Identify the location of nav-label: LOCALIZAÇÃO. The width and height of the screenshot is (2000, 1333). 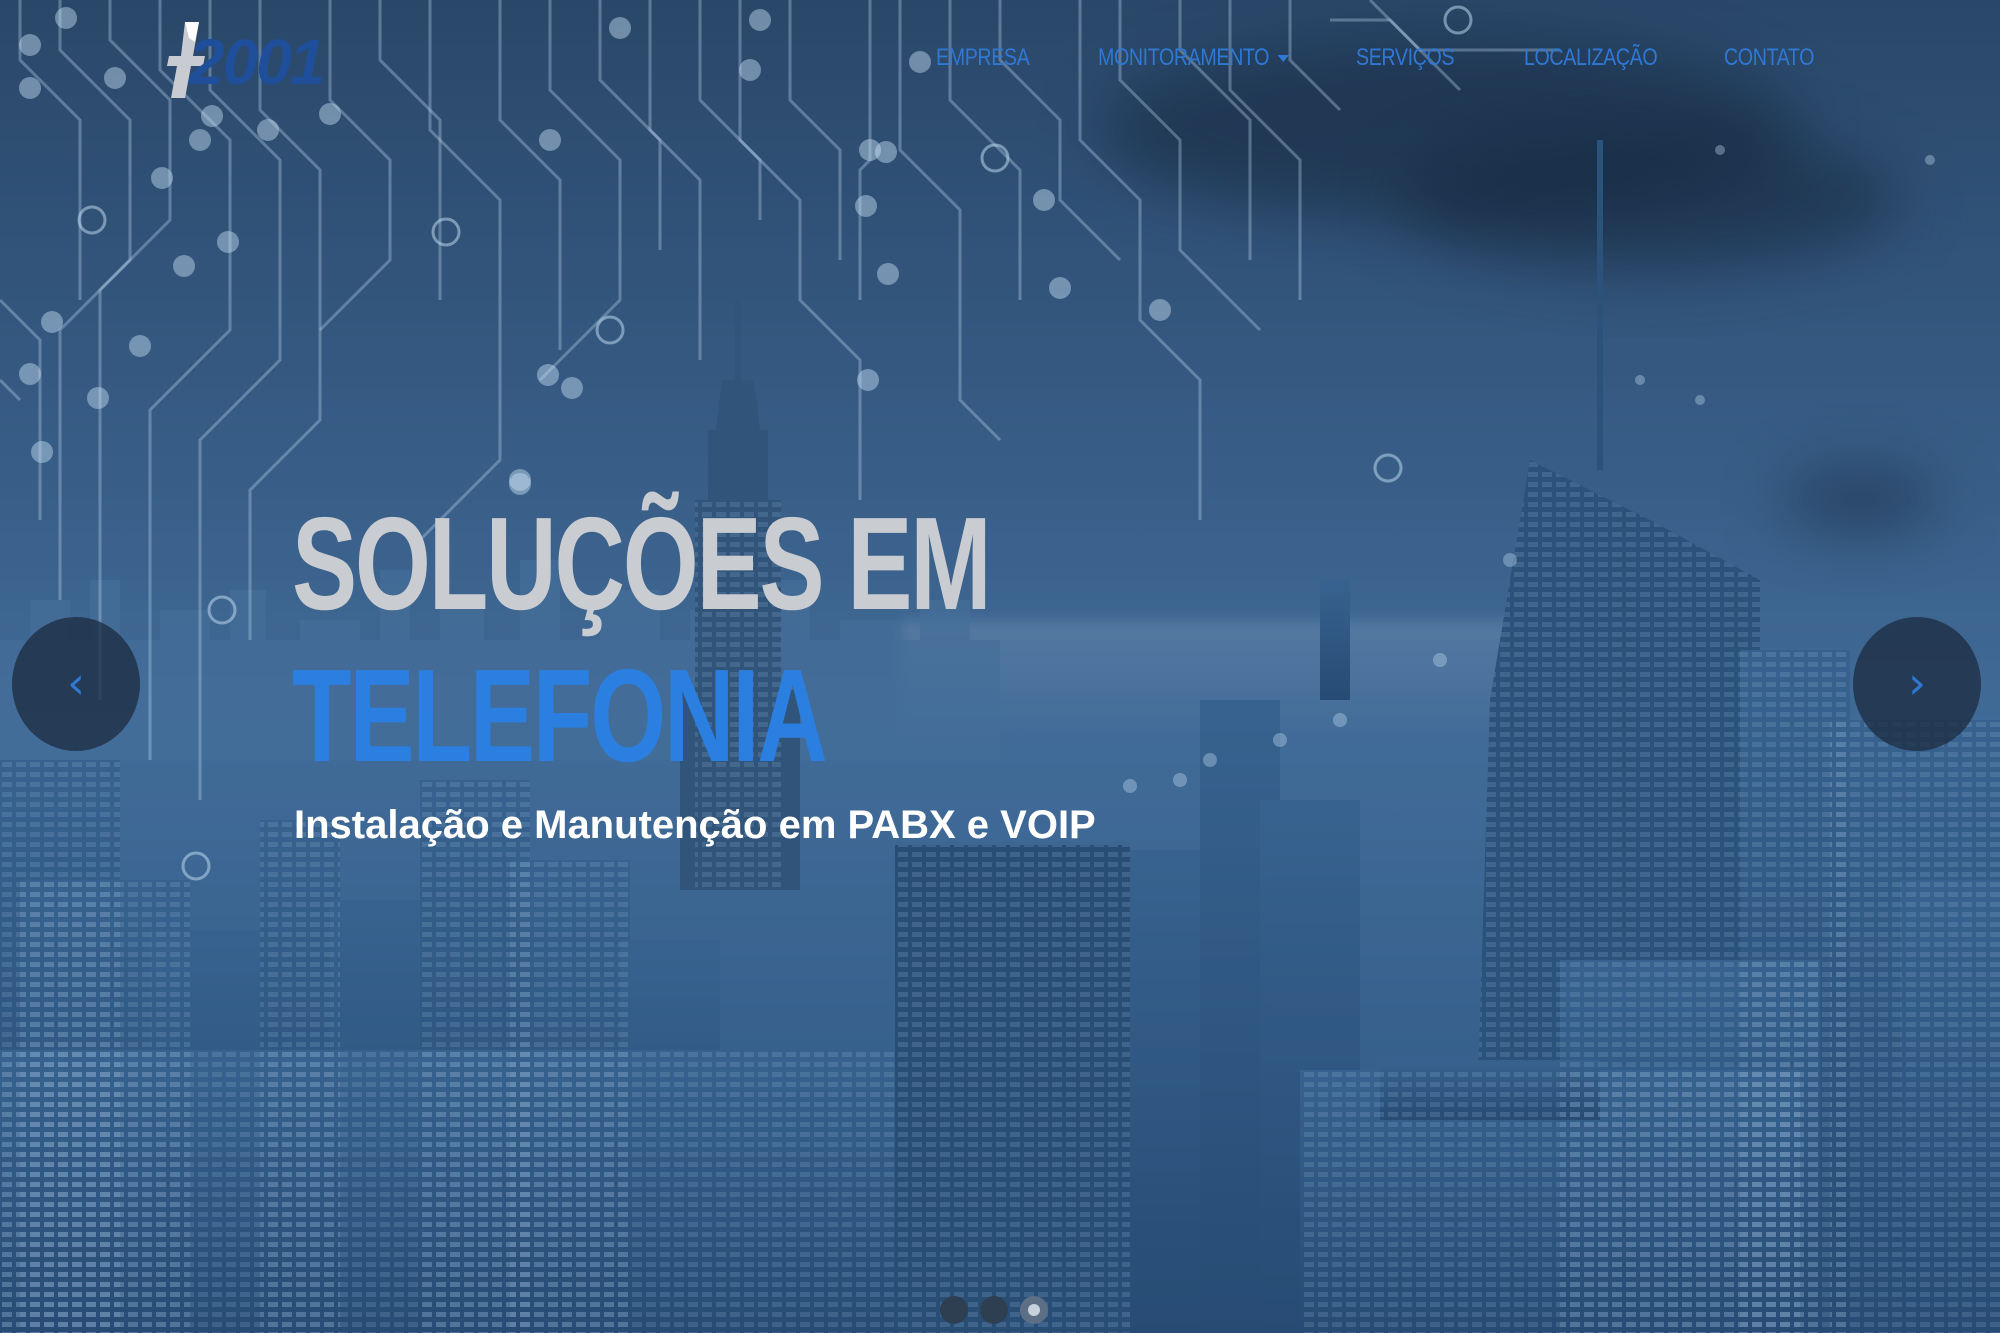
(1591, 57).